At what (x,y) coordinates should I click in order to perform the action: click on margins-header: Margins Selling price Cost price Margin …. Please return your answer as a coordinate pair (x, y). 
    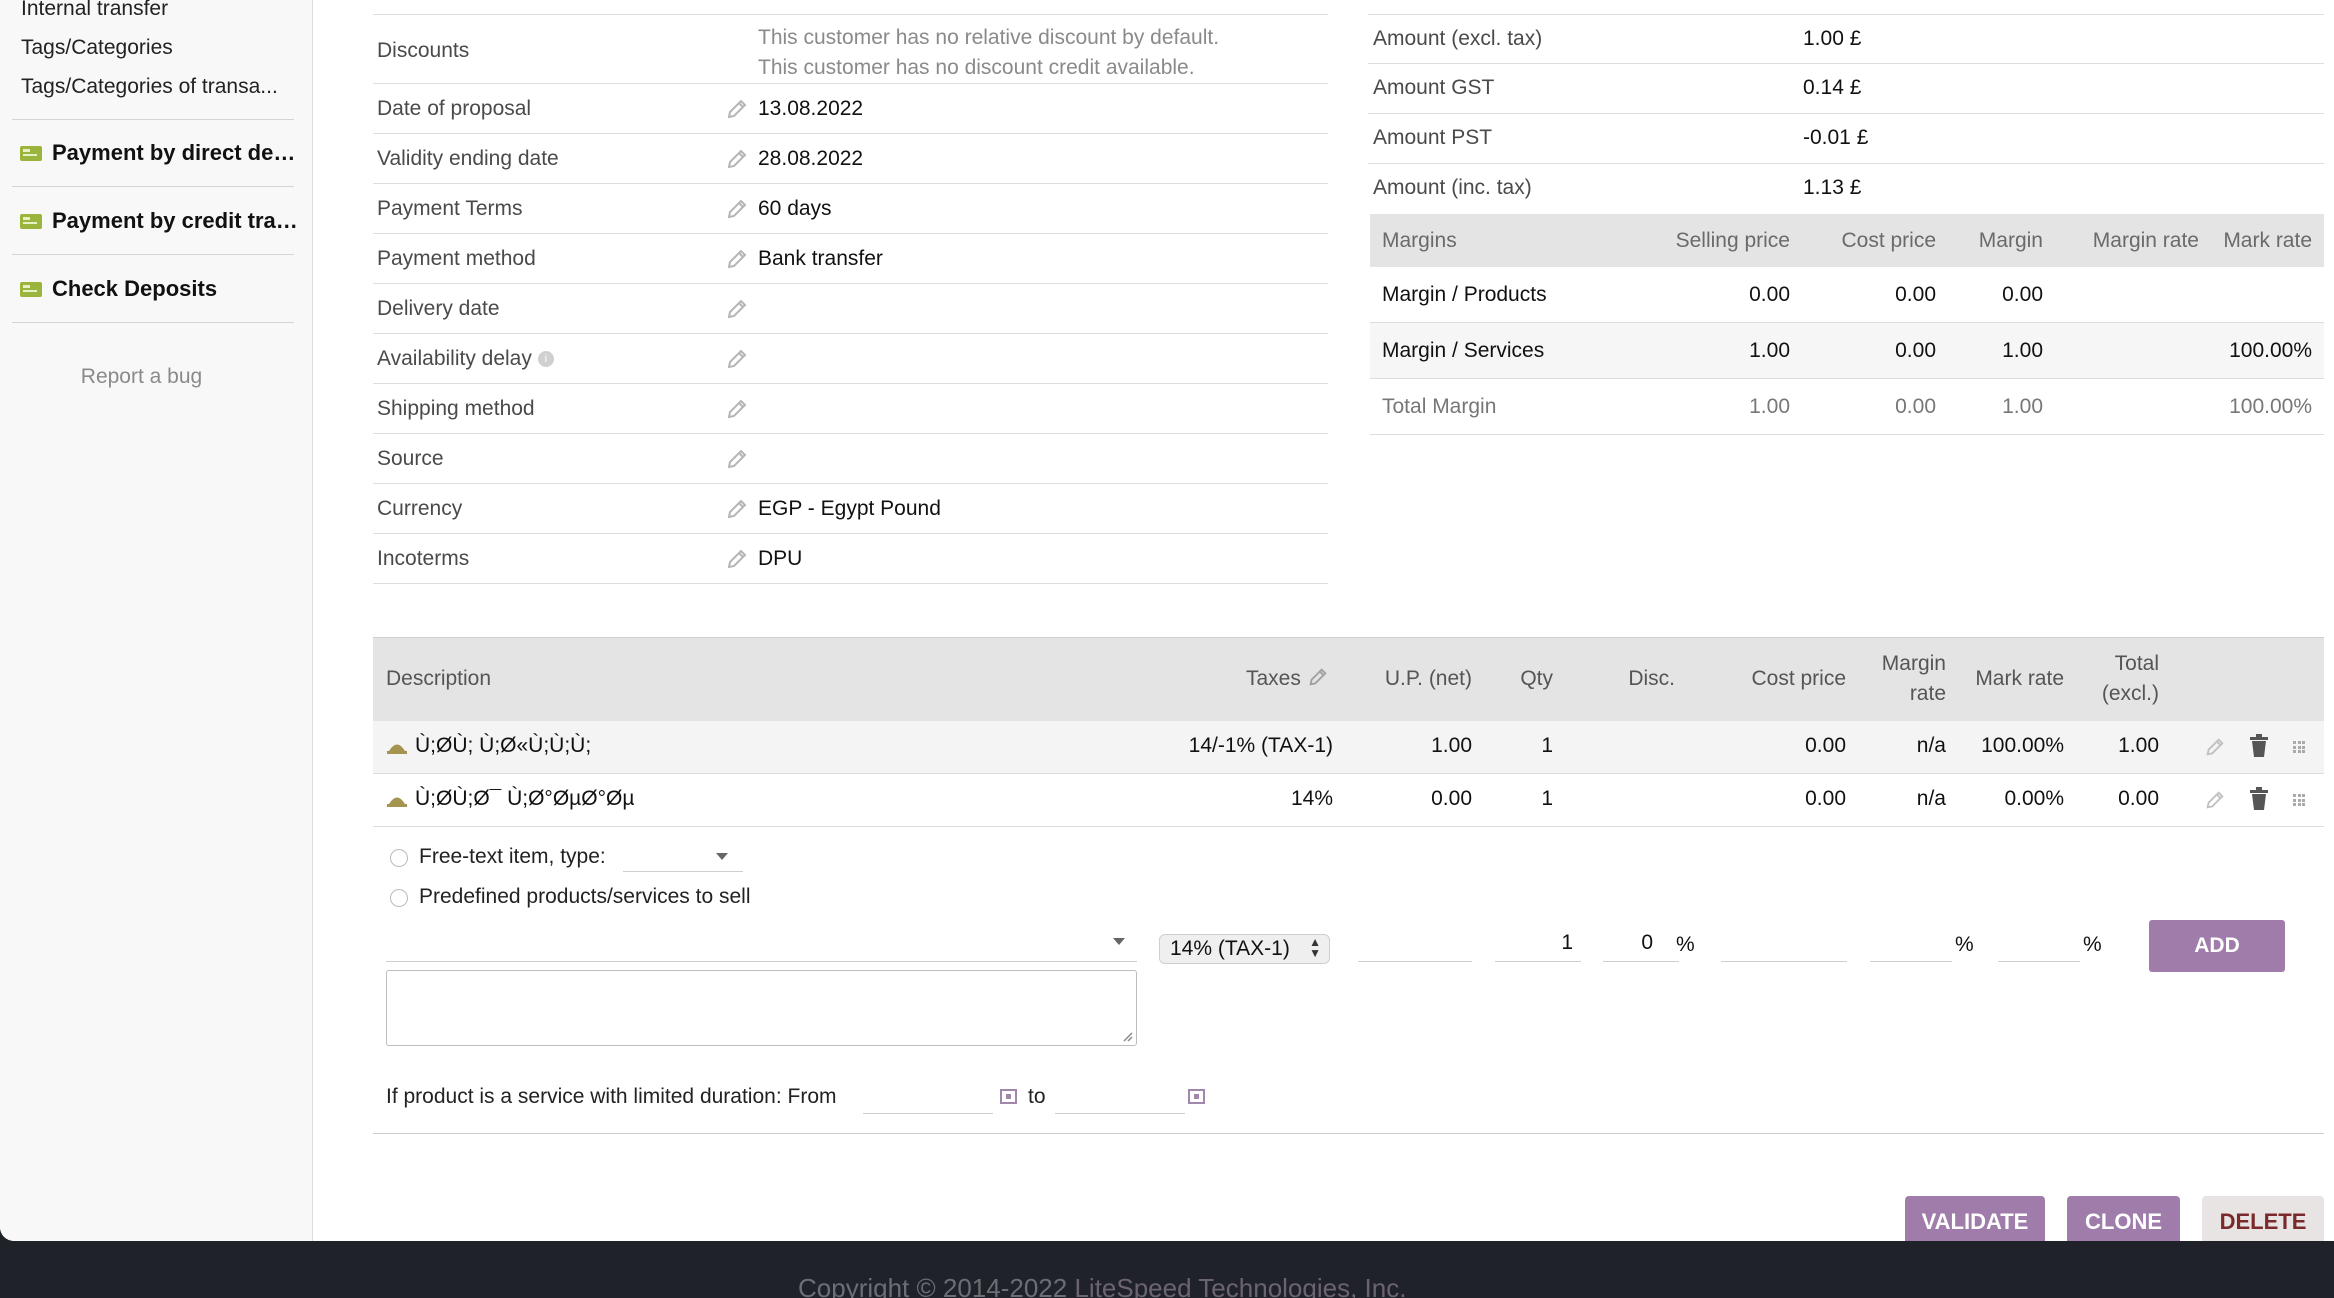
    Looking at the image, I should click on (1847, 240).